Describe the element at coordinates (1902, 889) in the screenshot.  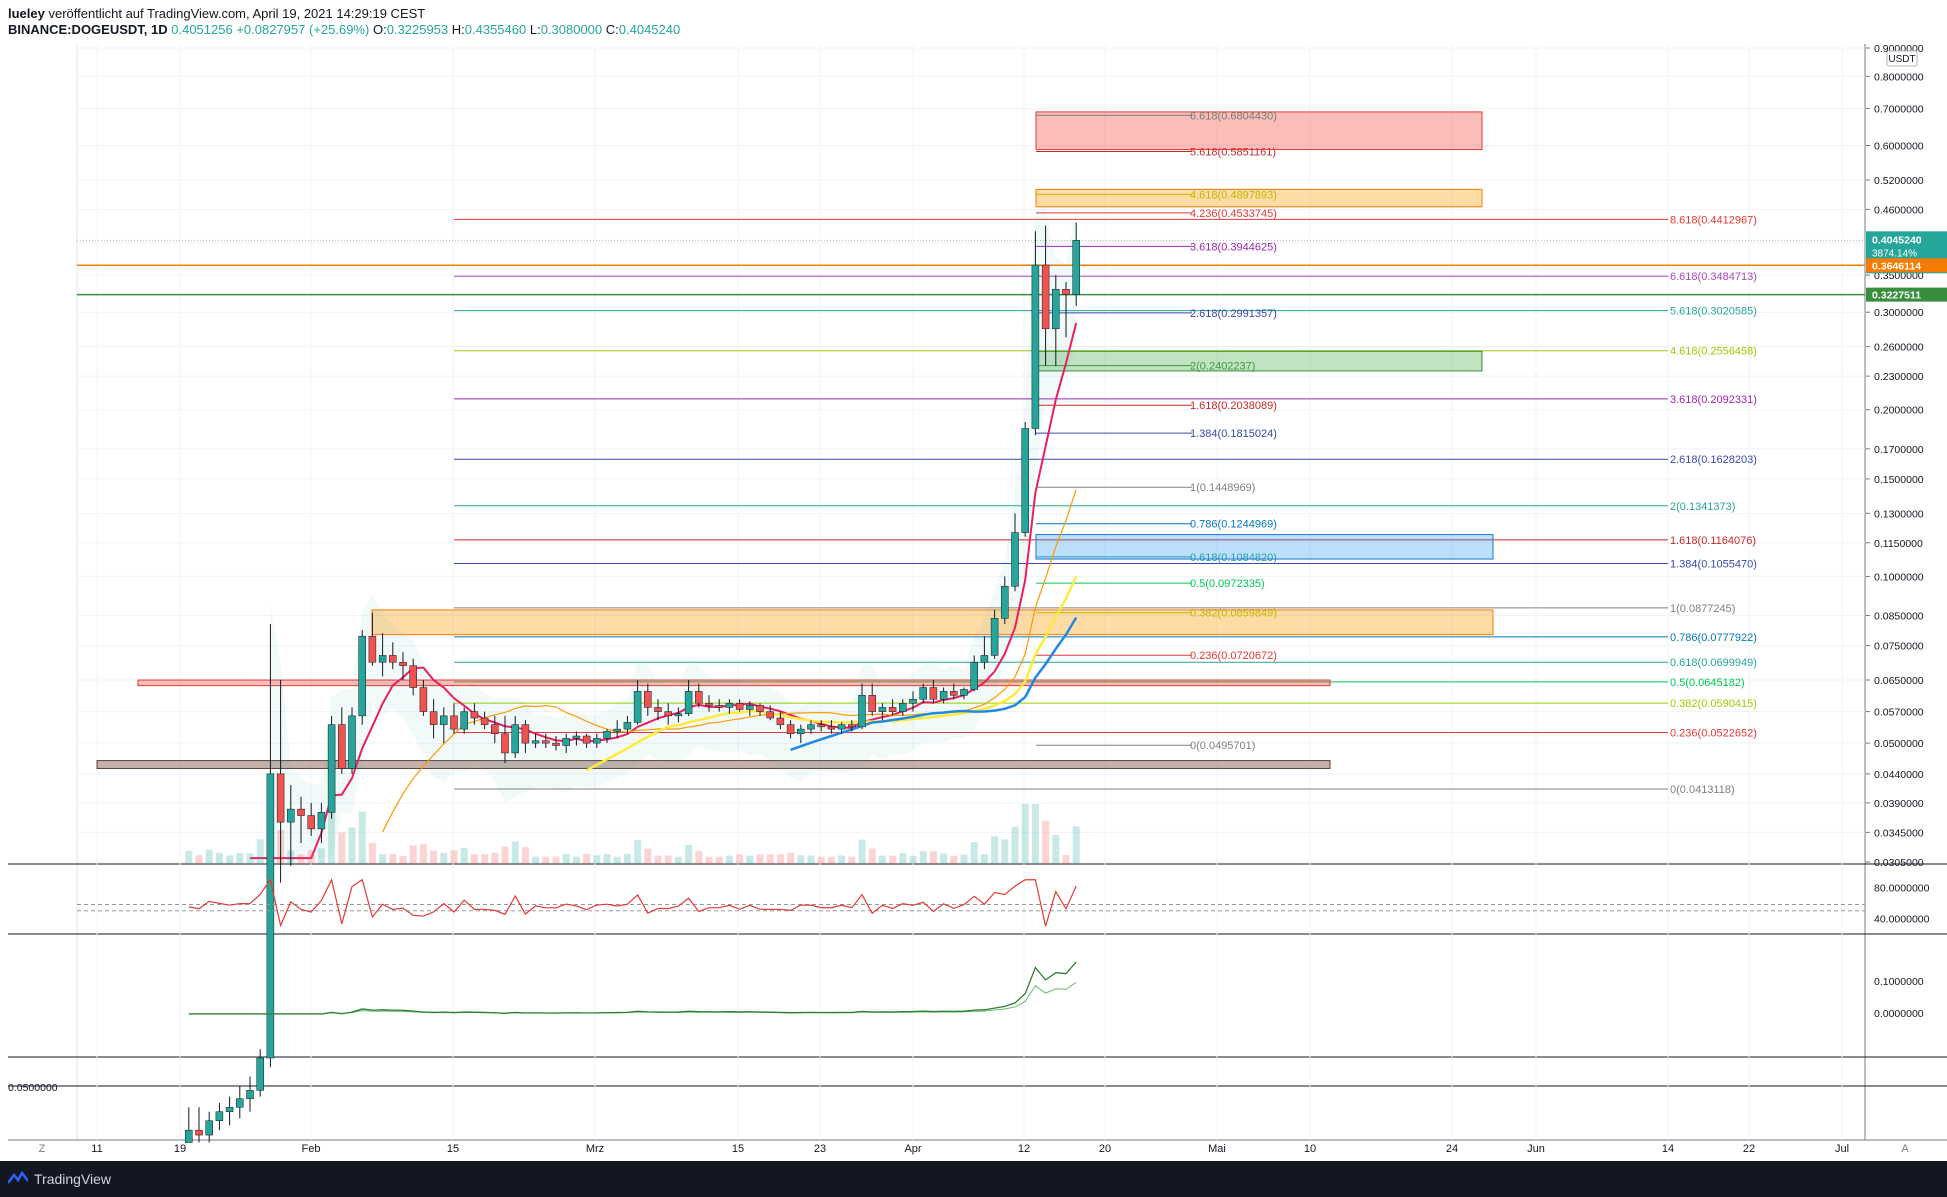
I see `rsi-tick-label: 80.0000000` at that location.